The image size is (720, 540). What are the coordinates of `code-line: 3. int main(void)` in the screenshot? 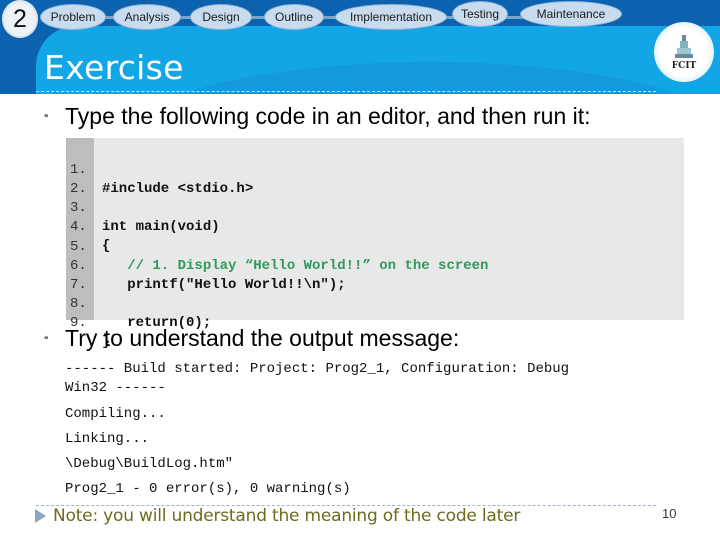 It's located at (143, 207).